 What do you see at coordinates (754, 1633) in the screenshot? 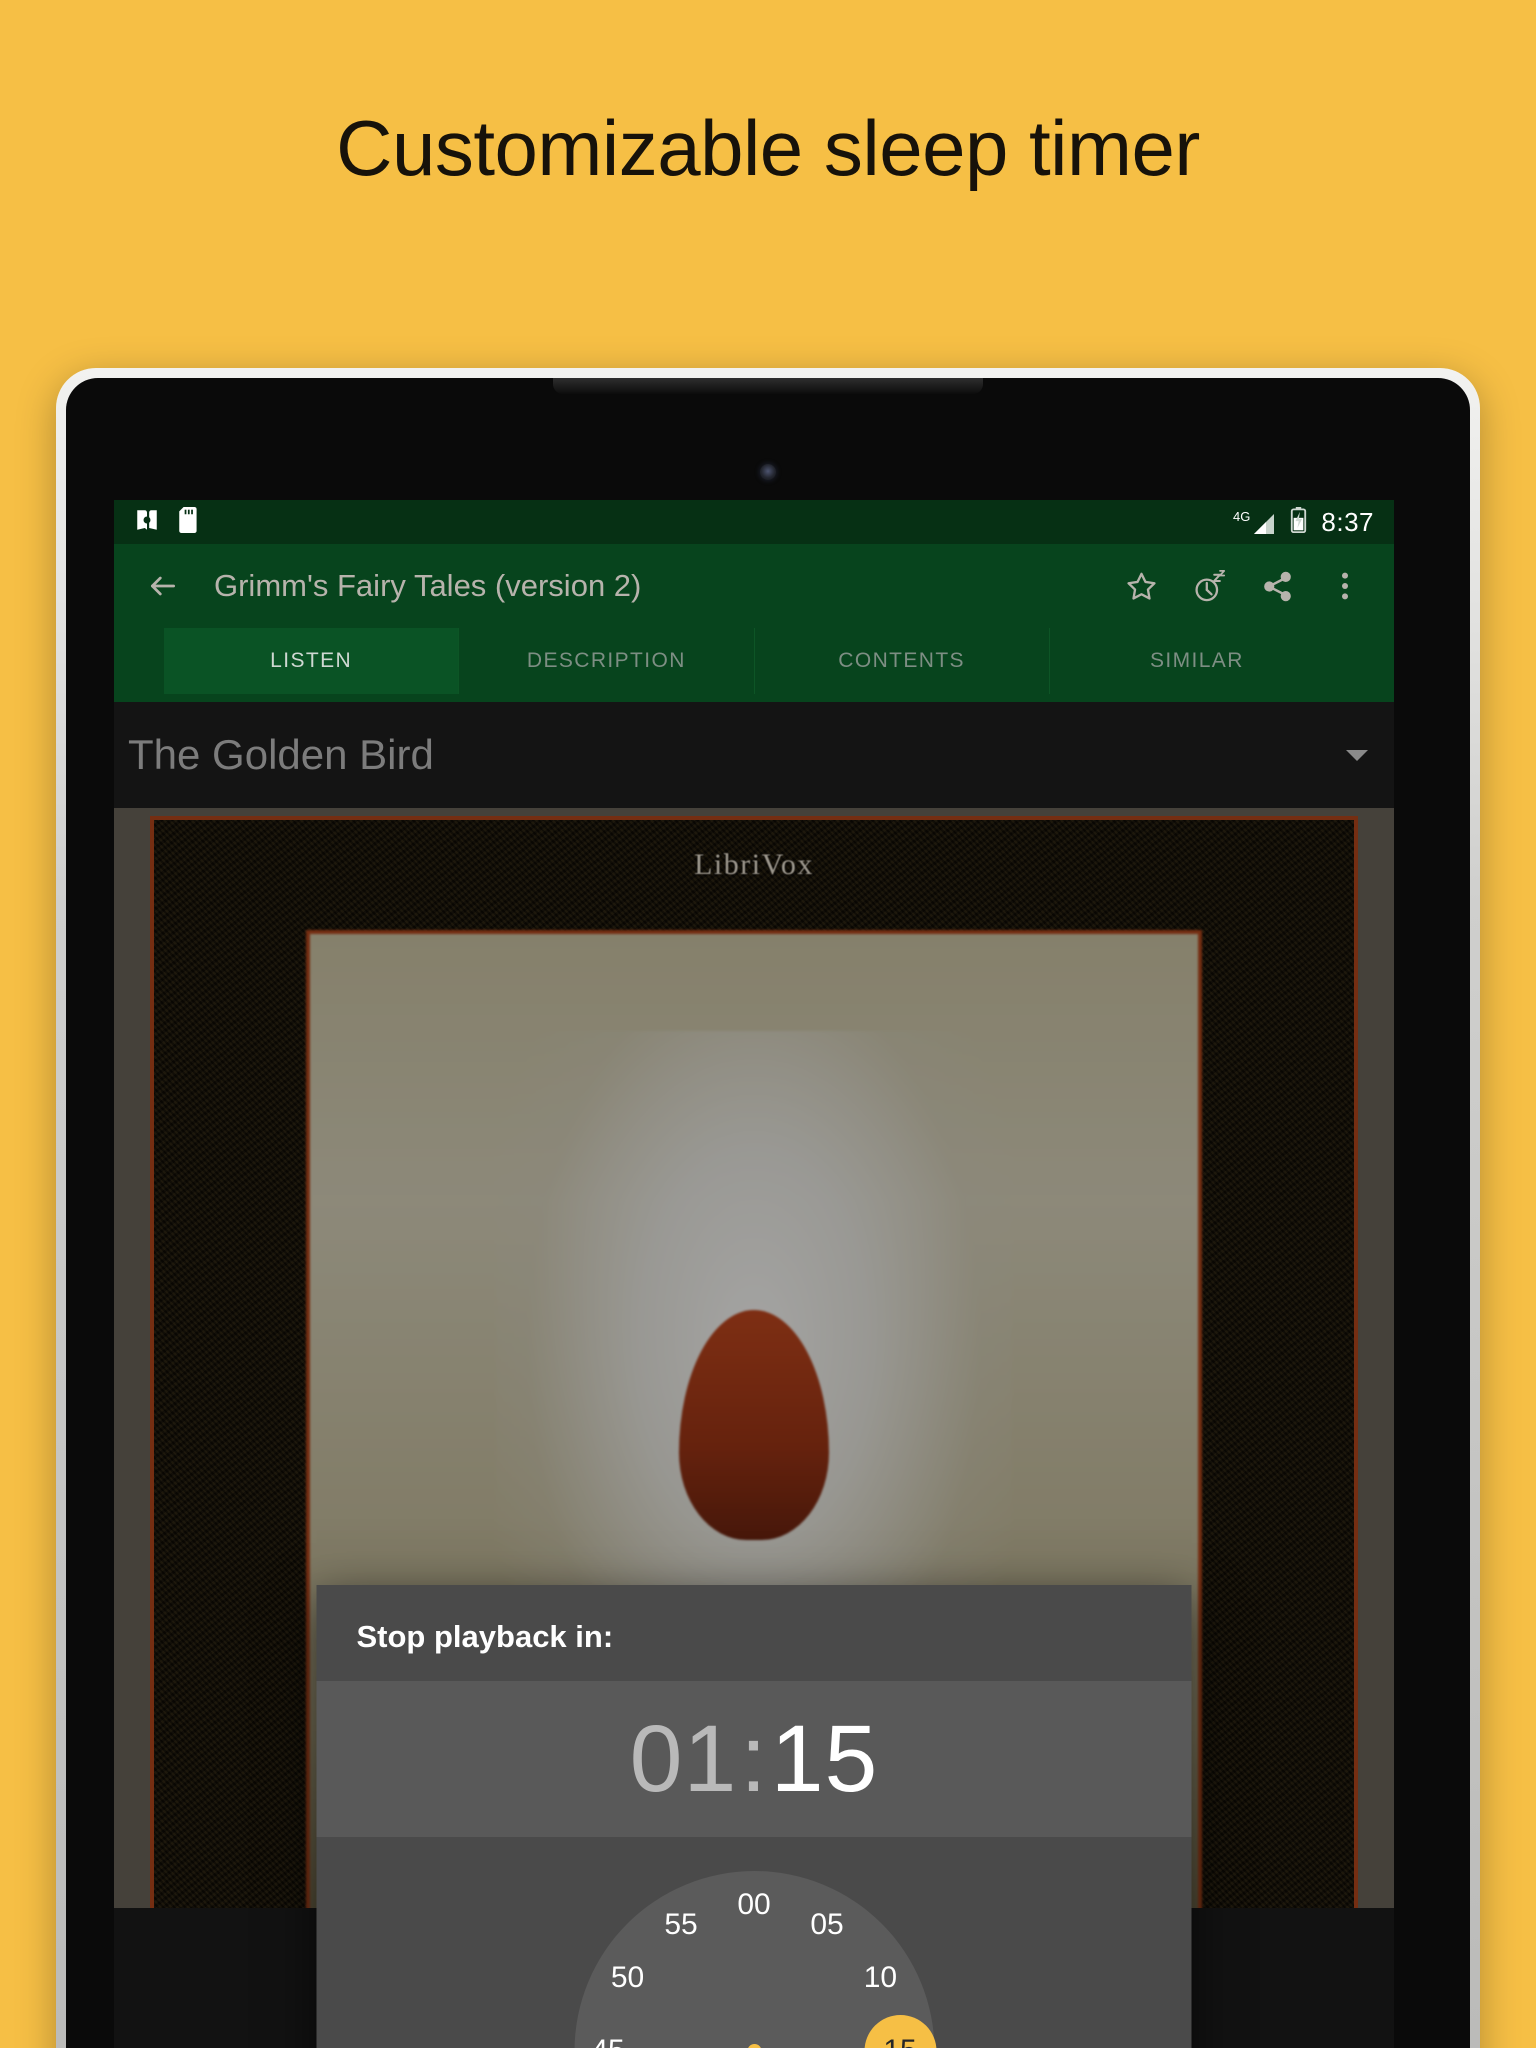
I see `dialog-header: Stop playback in:` at bounding box center [754, 1633].